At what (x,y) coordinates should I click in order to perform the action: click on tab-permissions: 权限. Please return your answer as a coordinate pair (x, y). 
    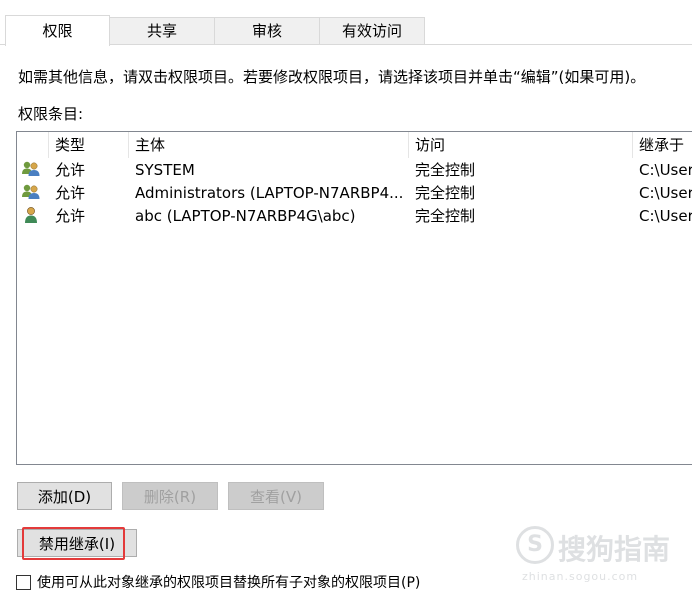
    Looking at the image, I should click on (57, 30).